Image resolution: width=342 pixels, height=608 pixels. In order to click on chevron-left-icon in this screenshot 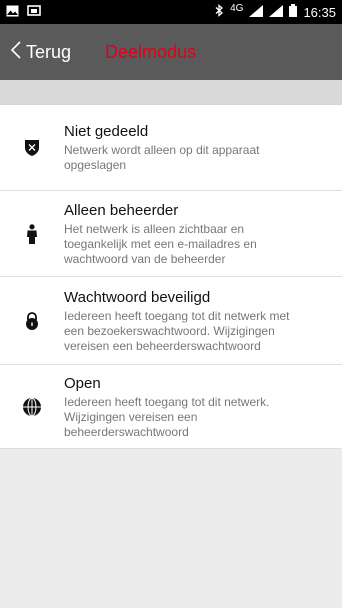, I will do `click(16, 52)`.